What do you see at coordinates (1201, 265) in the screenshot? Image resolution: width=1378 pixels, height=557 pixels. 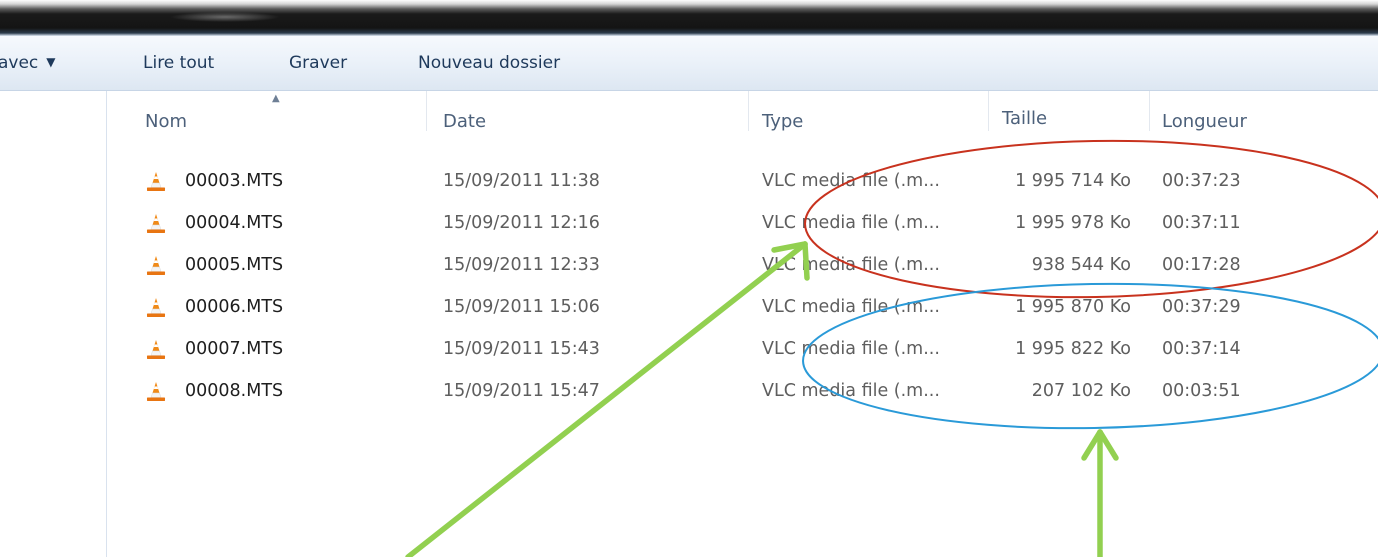 I see `file-length: 00:17:28` at bounding box center [1201, 265].